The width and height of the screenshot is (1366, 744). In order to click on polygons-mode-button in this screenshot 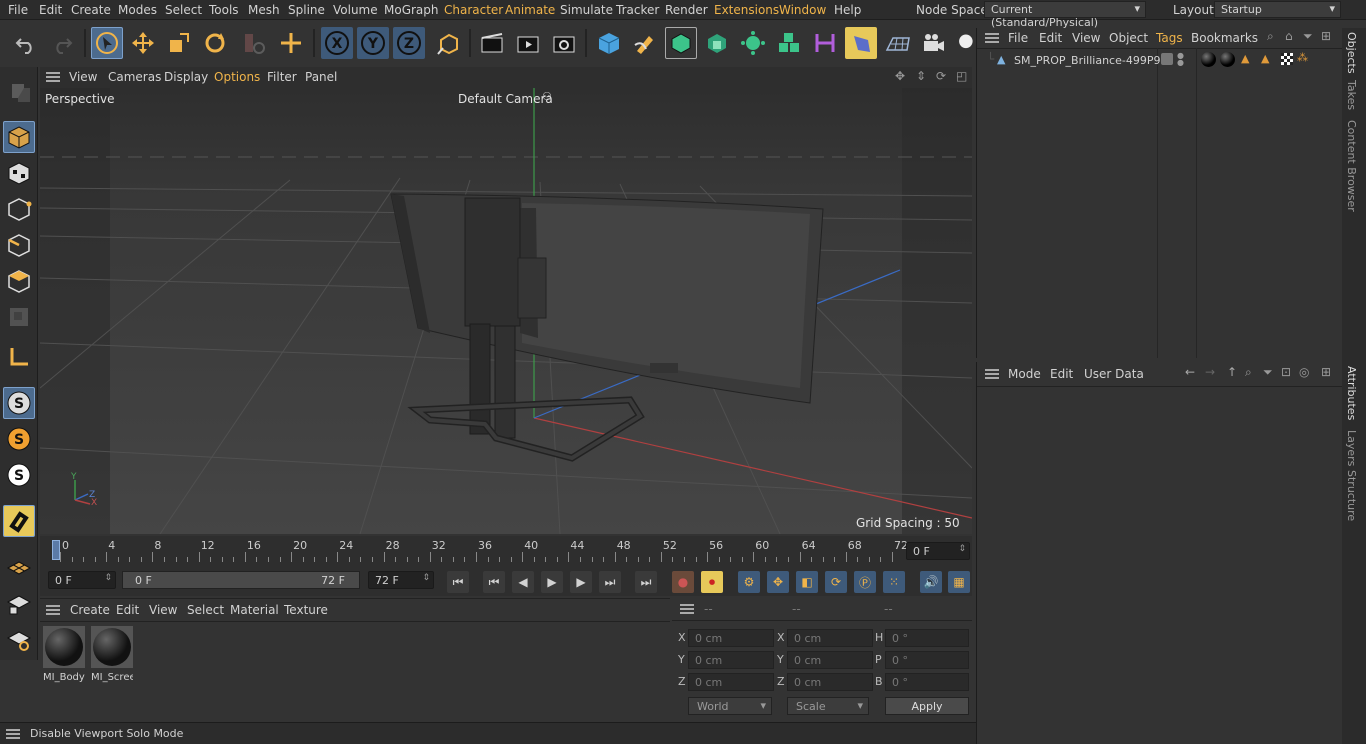, I will do `click(19, 281)`.